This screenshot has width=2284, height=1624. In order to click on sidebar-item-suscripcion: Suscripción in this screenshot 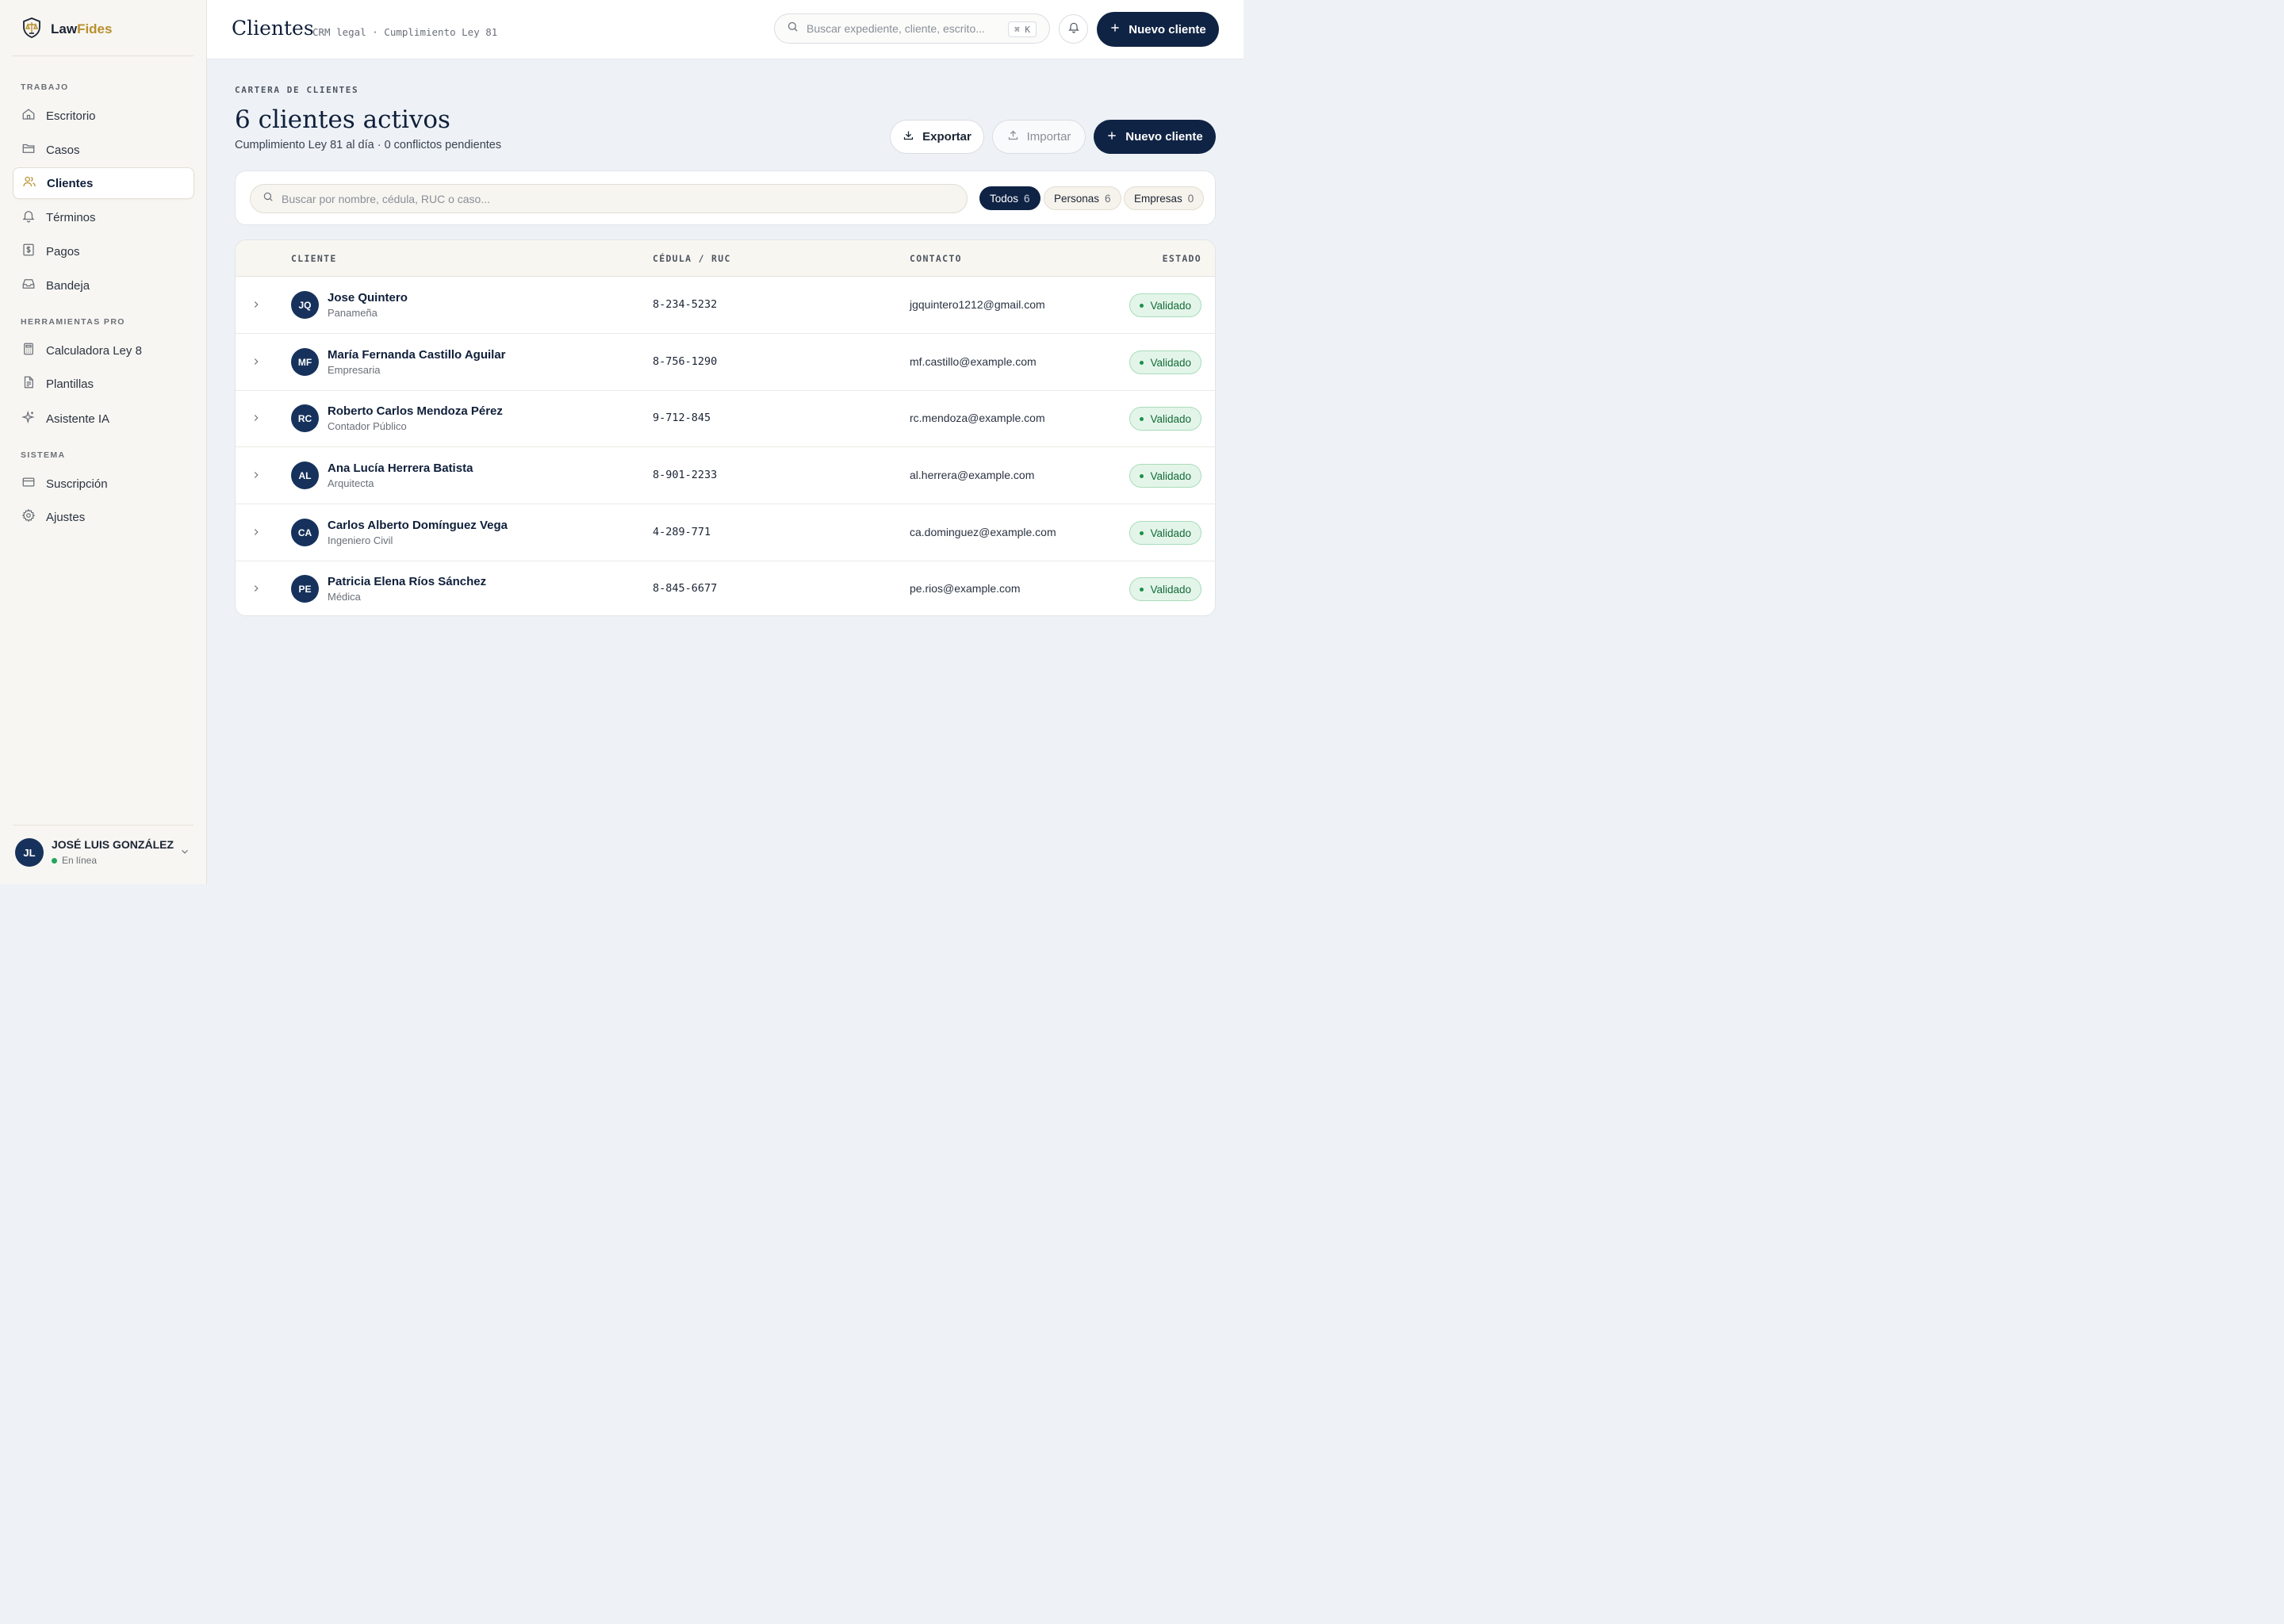, I will do `click(103, 484)`.